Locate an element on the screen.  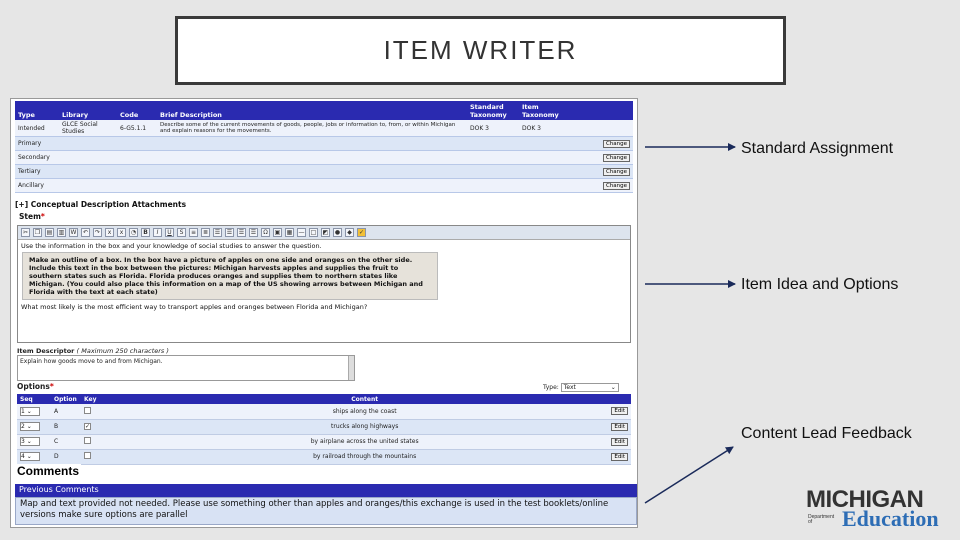
callout-content-lead: Content Lead Feedback is located at coordinates (826, 433).